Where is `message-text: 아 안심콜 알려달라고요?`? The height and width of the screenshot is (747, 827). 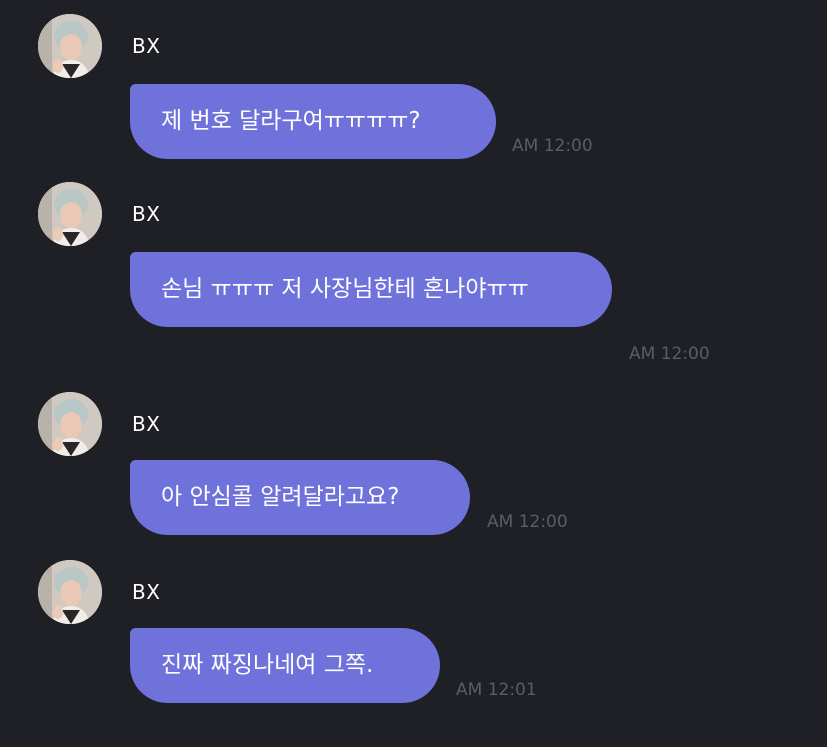 message-text: 아 안심콜 알려달라고요? is located at coordinates (280, 497).